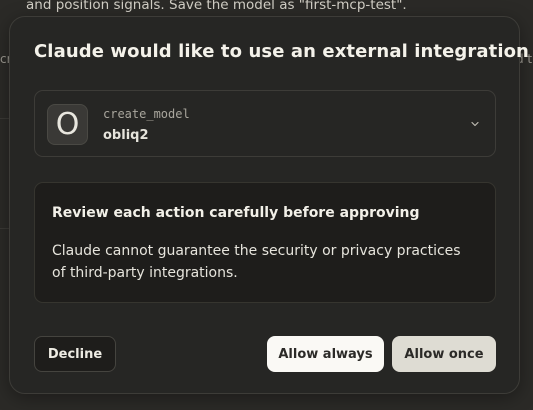  What do you see at coordinates (75, 354) in the screenshot?
I see `decline-button: Decline` at bounding box center [75, 354].